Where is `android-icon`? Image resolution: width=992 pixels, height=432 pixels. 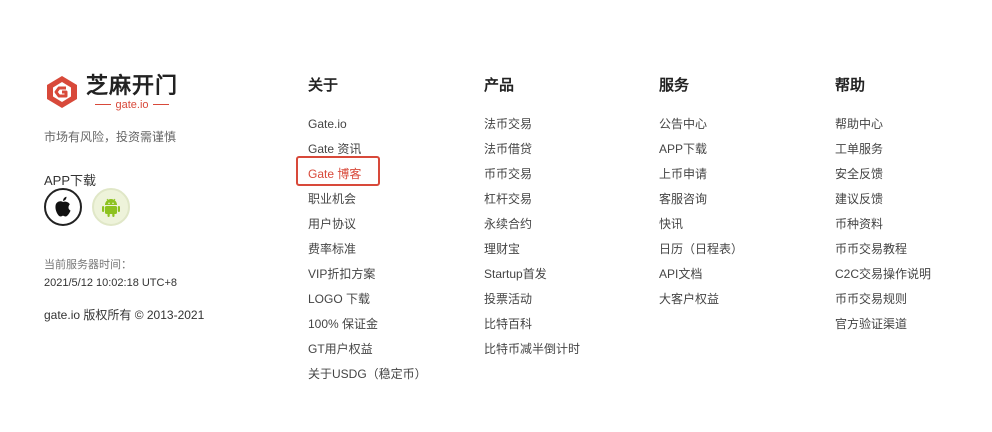
android-icon is located at coordinates (111, 207).